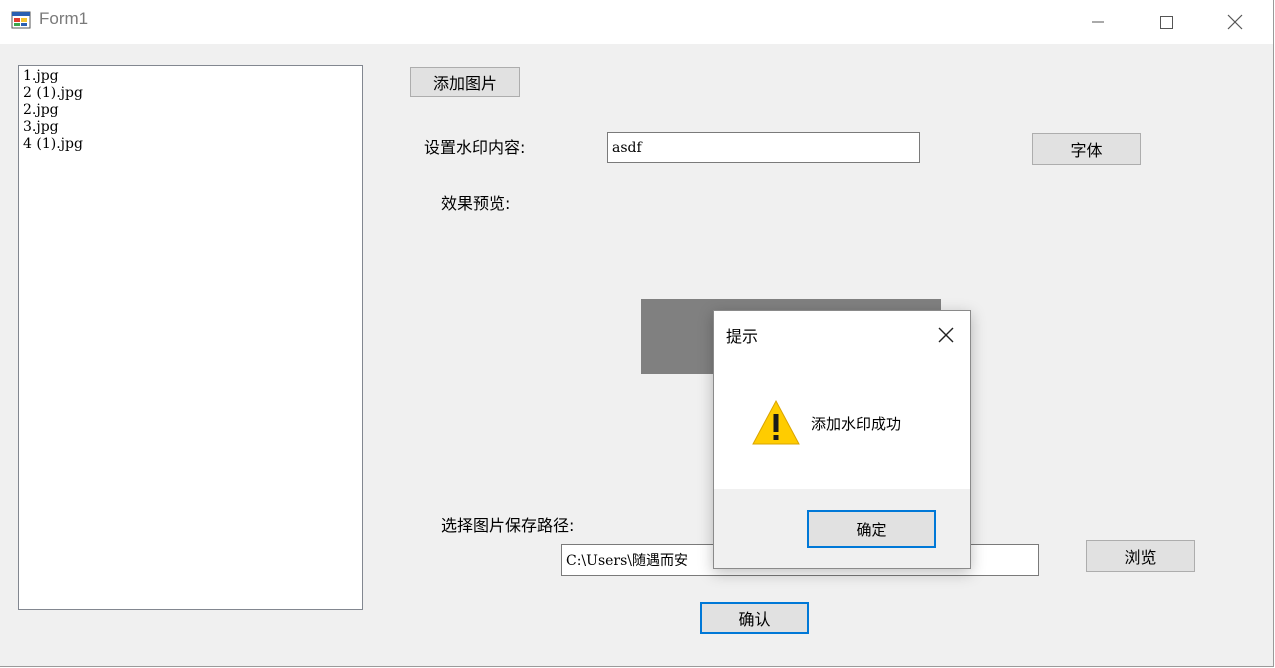  What do you see at coordinates (475, 147) in the screenshot?
I see `watermark-label: 设置水印内容:` at bounding box center [475, 147].